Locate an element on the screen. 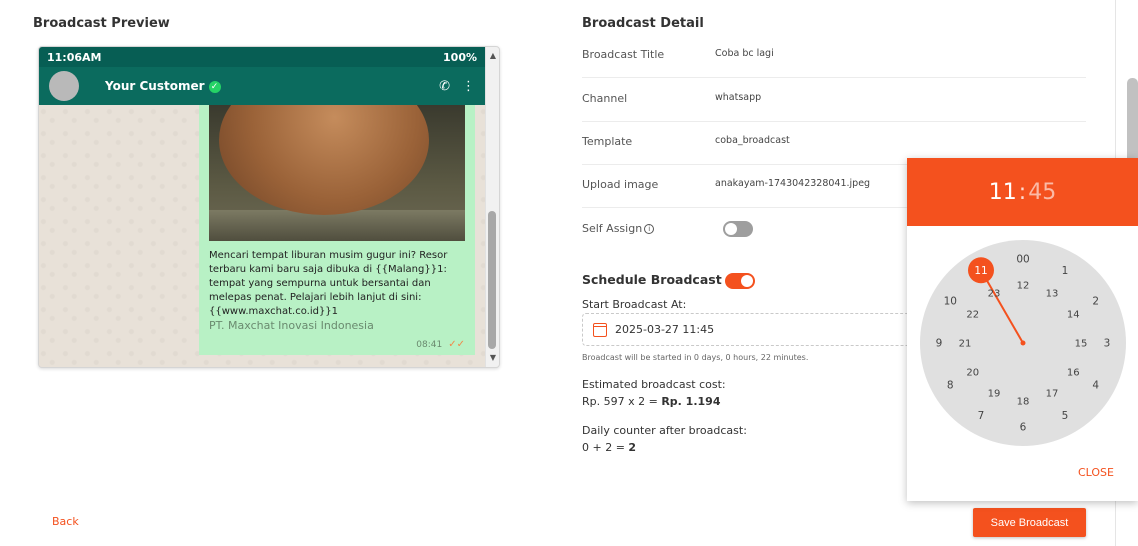  cost-label: Estimated broadcast cost: is located at coordinates (654, 384).